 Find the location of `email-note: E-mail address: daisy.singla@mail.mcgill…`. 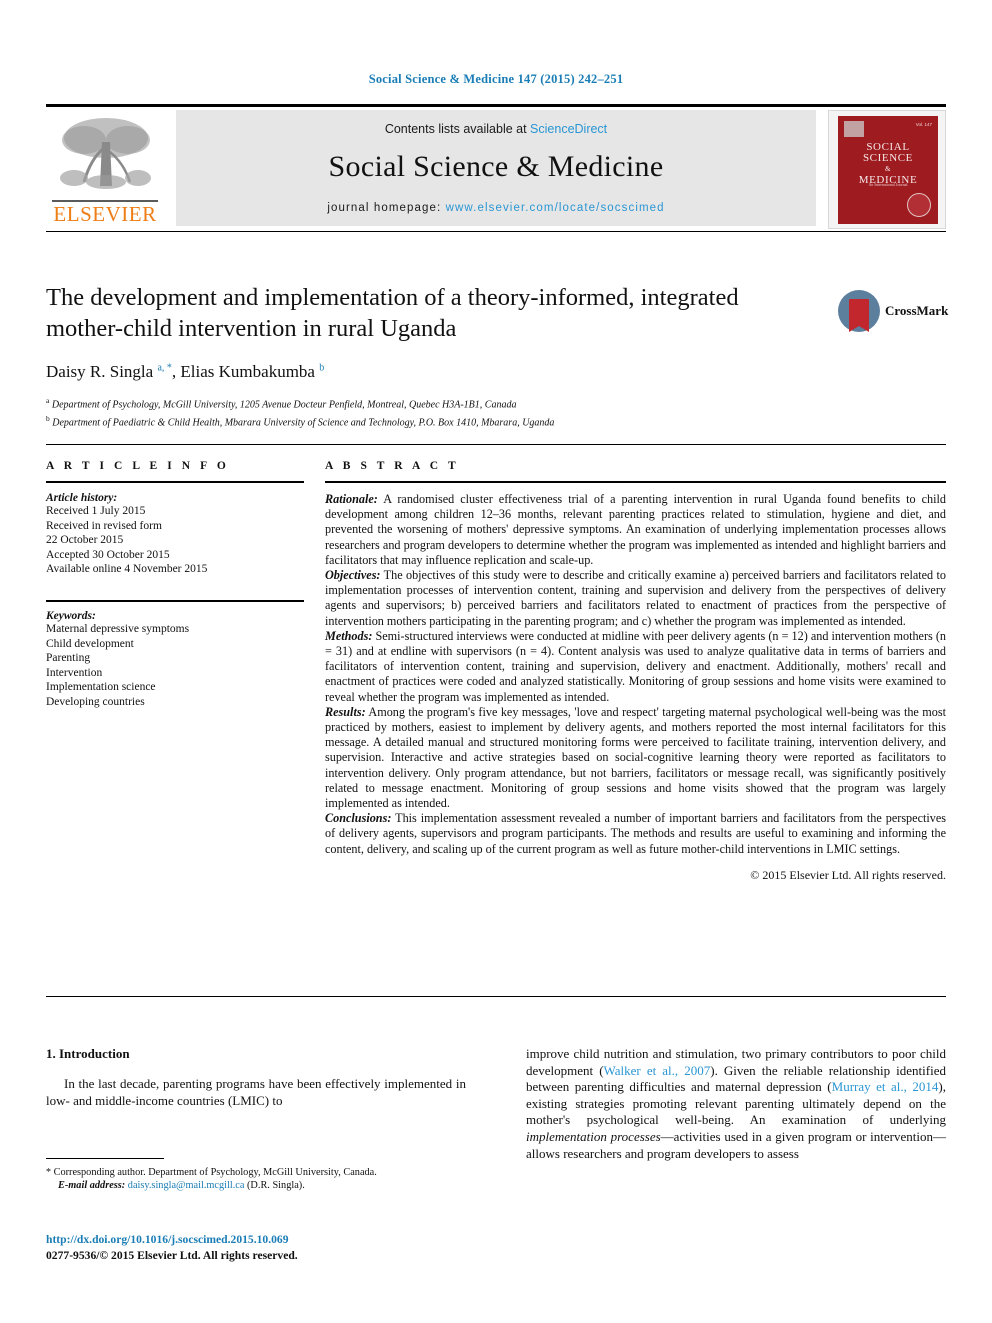

email-note: E-mail address: daisy.singla@mail.mcgill… is located at coordinates (256, 1185).